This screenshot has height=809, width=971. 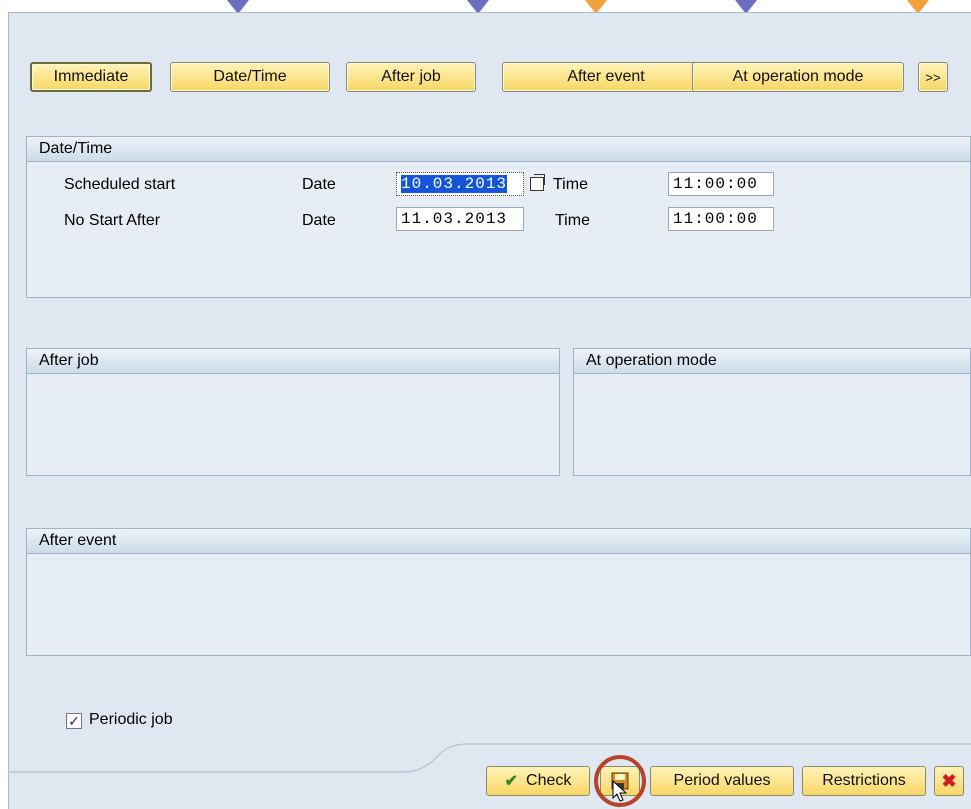 I want to click on immediate-button: Immediate, so click(x=91, y=77).